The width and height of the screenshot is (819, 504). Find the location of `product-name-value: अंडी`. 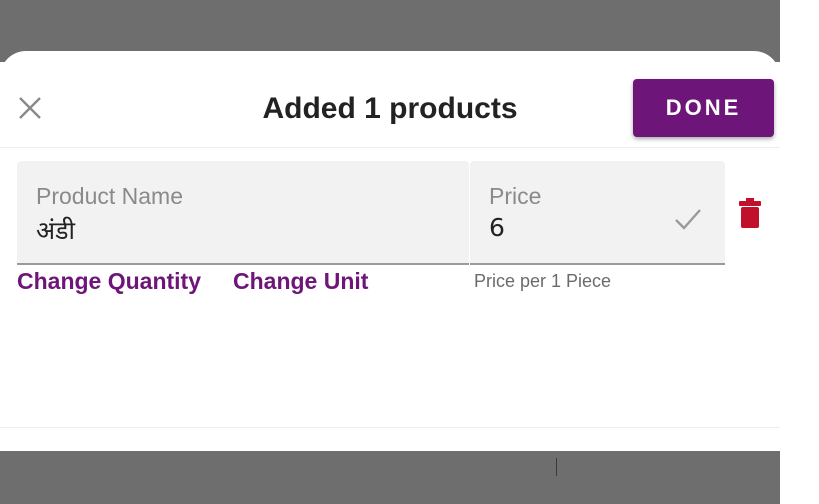

product-name-value: अंडी is located at coordinates (55, 230).